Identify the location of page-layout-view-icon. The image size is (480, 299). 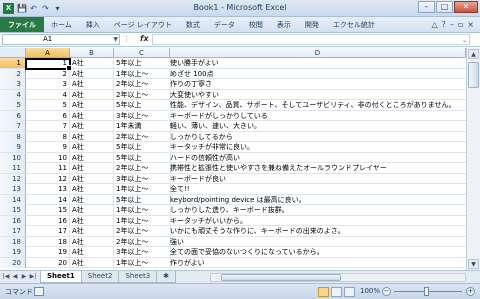
(336, 292).